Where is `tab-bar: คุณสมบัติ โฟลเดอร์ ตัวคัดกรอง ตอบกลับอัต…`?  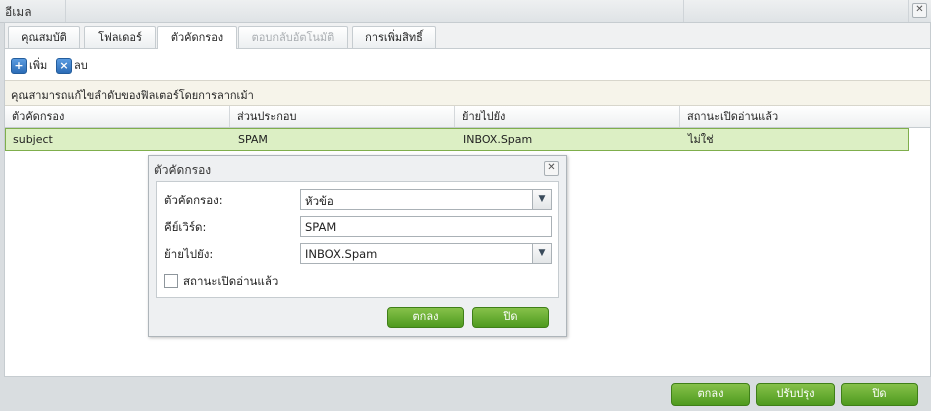
tab-bar: คุณสมบัติ โฟลเดอร์ ตัวคัดกรอง ตอบกลับอัต… is located at coordinates (467, 36).